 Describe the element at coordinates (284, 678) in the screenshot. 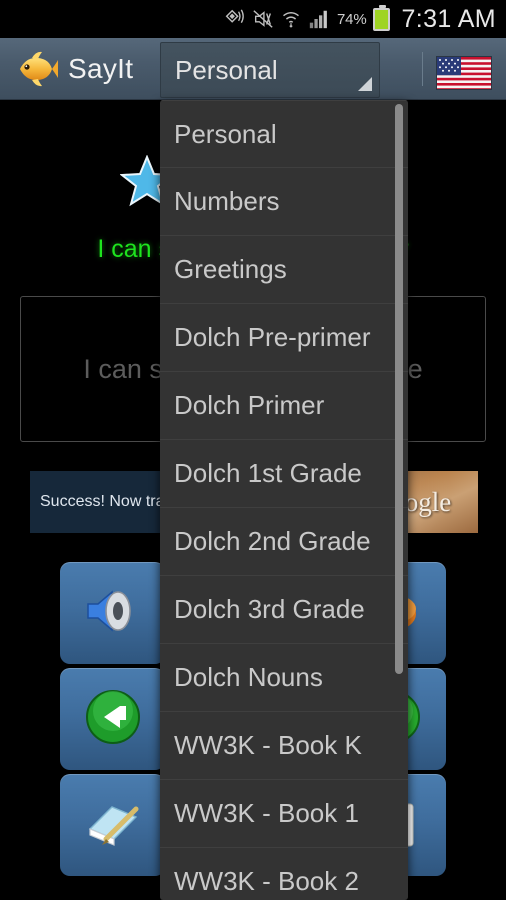

I see `dropdown-item: Dolch Nouns` at that location.